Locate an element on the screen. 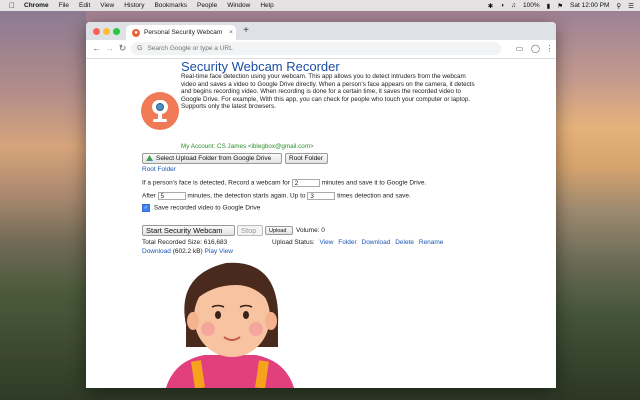 This screenshot has height=400, width=640. desktop-wallpaper-left is located at coordinates (43, 205).